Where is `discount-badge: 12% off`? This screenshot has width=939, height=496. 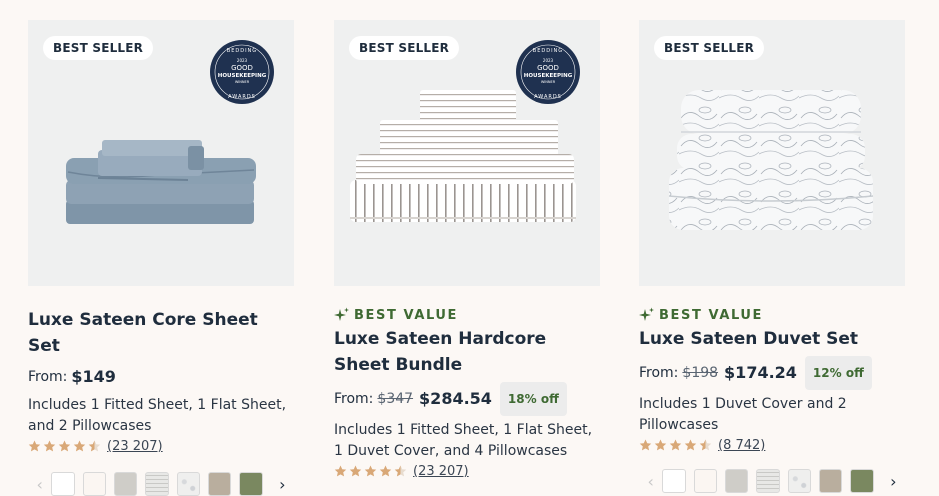
discount-badge: 12% off is located at coordinates (838, 373).